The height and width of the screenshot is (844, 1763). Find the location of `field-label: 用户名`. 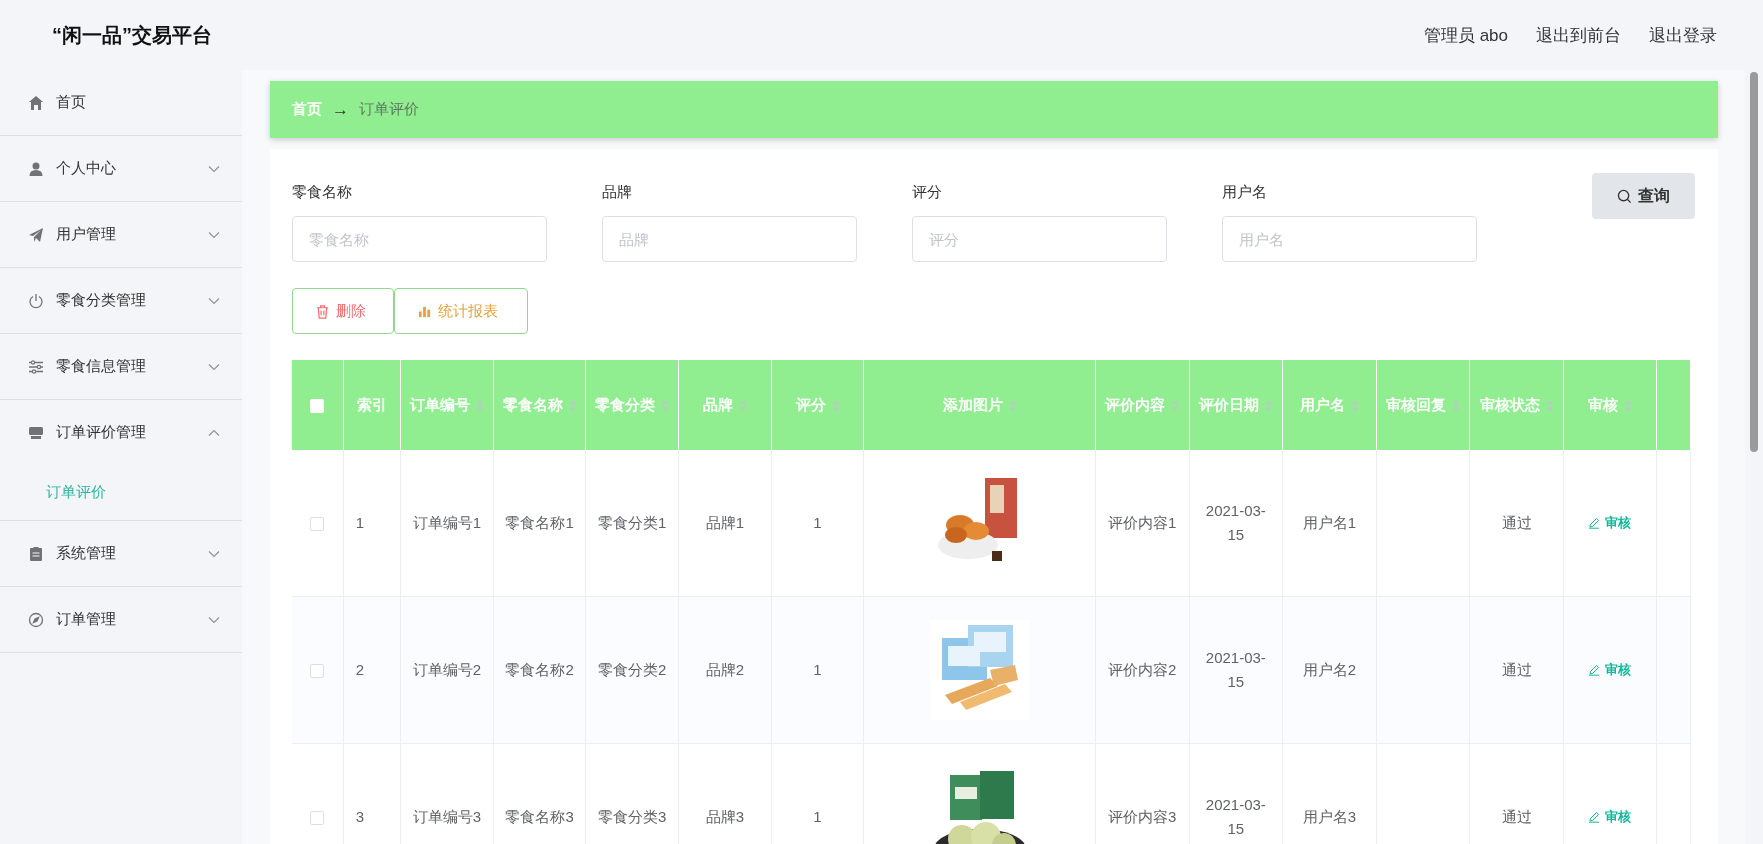

field-label: 用户名 is located at coordinates (1245, 192).